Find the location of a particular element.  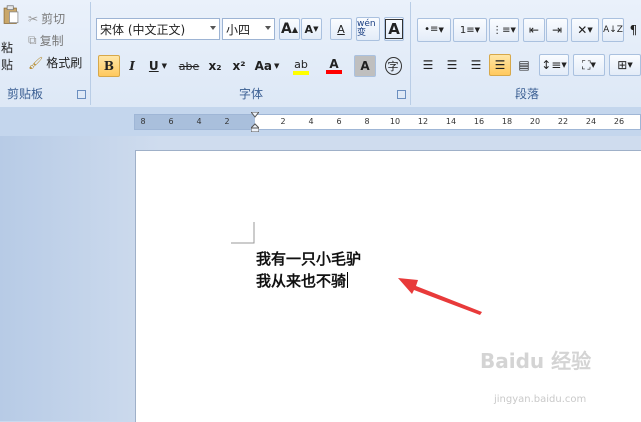

align-right-icon: ☰ is located at coordinates (476, 65).